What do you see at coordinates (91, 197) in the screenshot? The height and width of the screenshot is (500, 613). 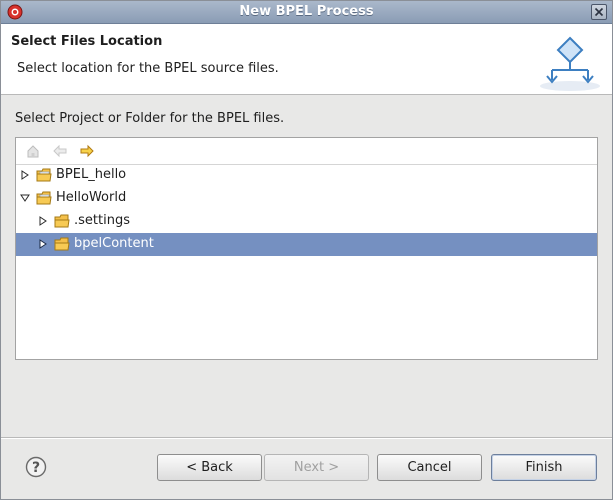 I see `tree-item-label: HelloWorld` at bounding box center [91, 197].